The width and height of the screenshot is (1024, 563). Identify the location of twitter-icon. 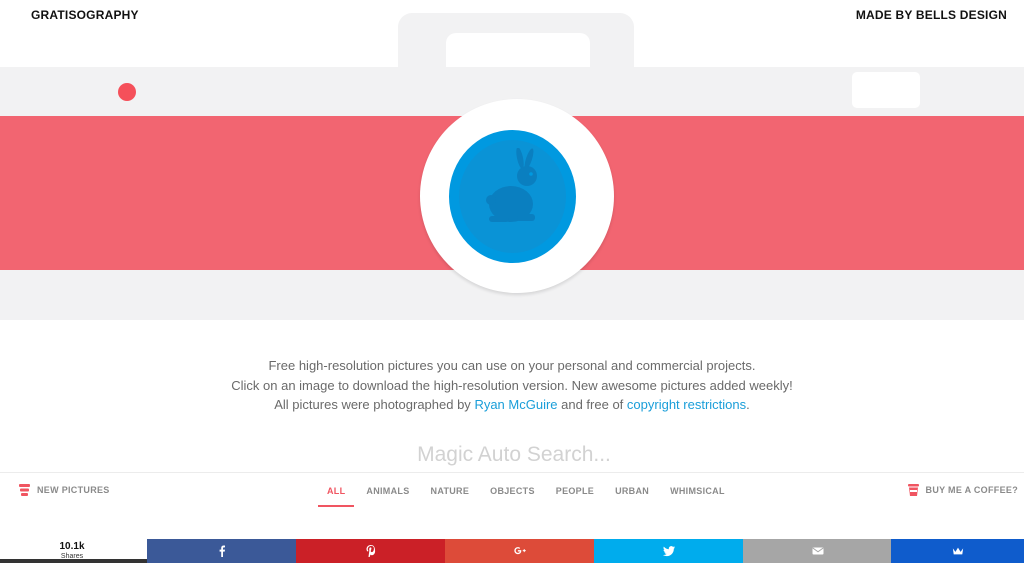
(668, 551).